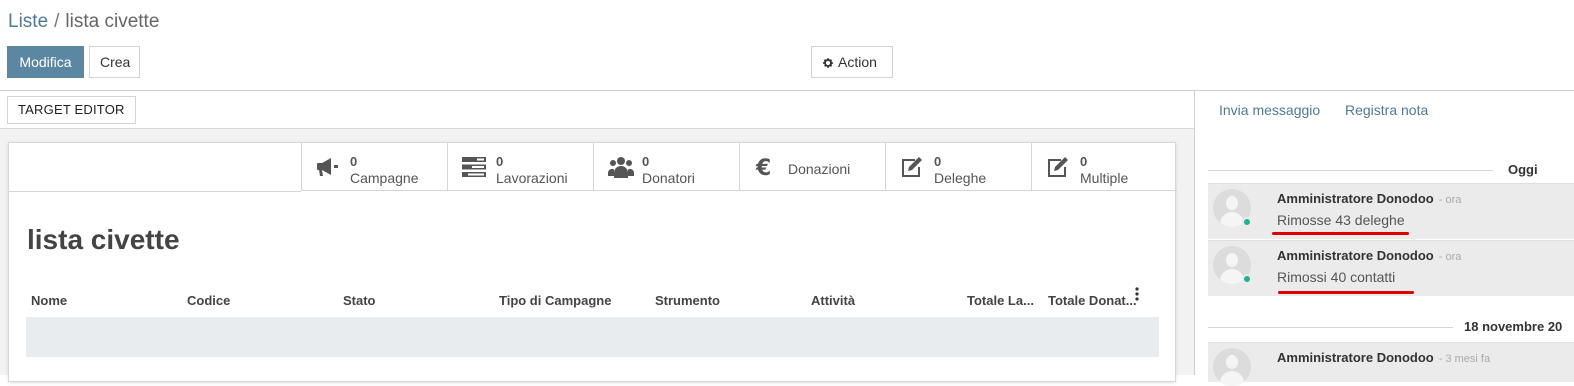  I want to click on action-button: Action, so click(852, 62).